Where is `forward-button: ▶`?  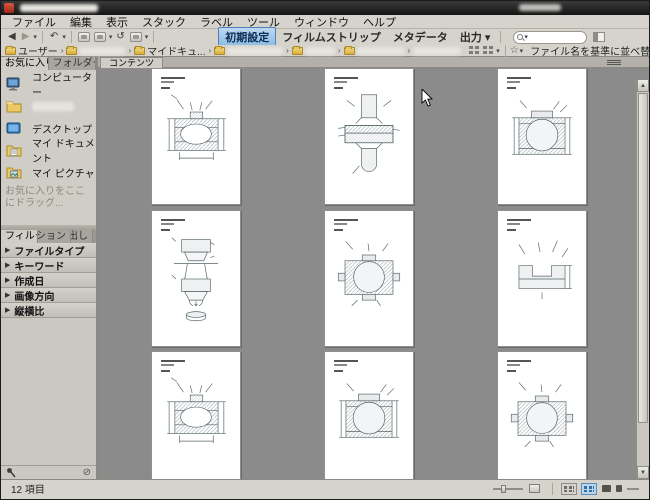
forward-button: ▶ is located at coordinates (26, 37).